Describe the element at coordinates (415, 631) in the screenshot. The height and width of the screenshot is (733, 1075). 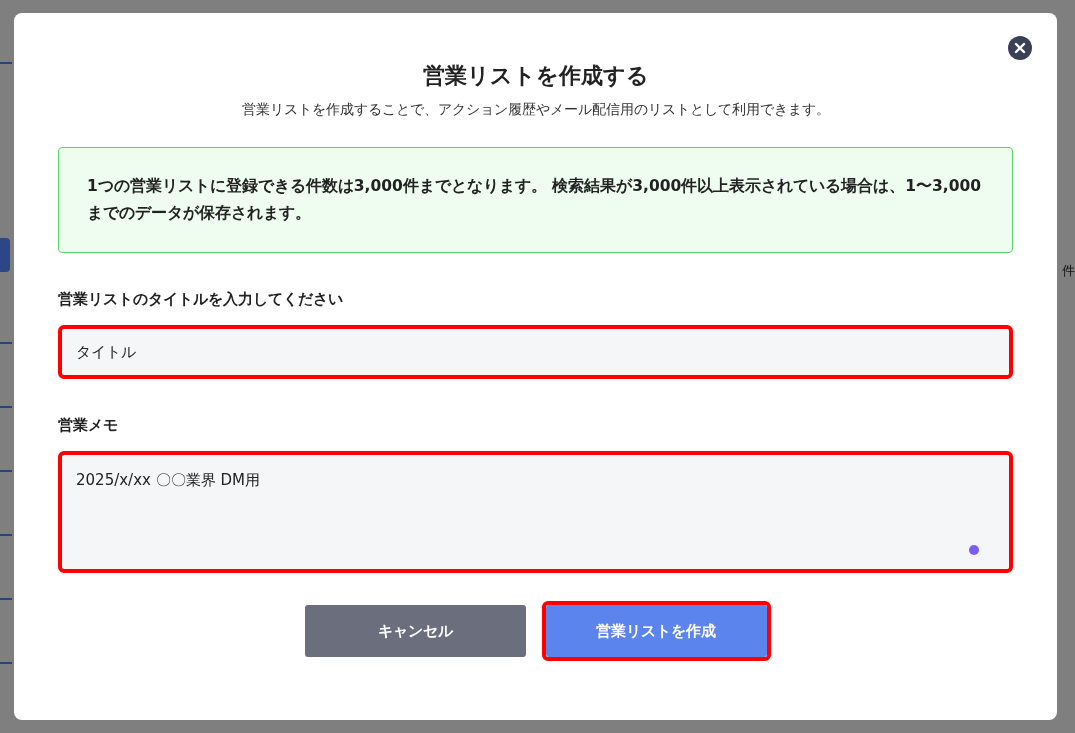
I see `cancel-button: キャンセル` at that location.